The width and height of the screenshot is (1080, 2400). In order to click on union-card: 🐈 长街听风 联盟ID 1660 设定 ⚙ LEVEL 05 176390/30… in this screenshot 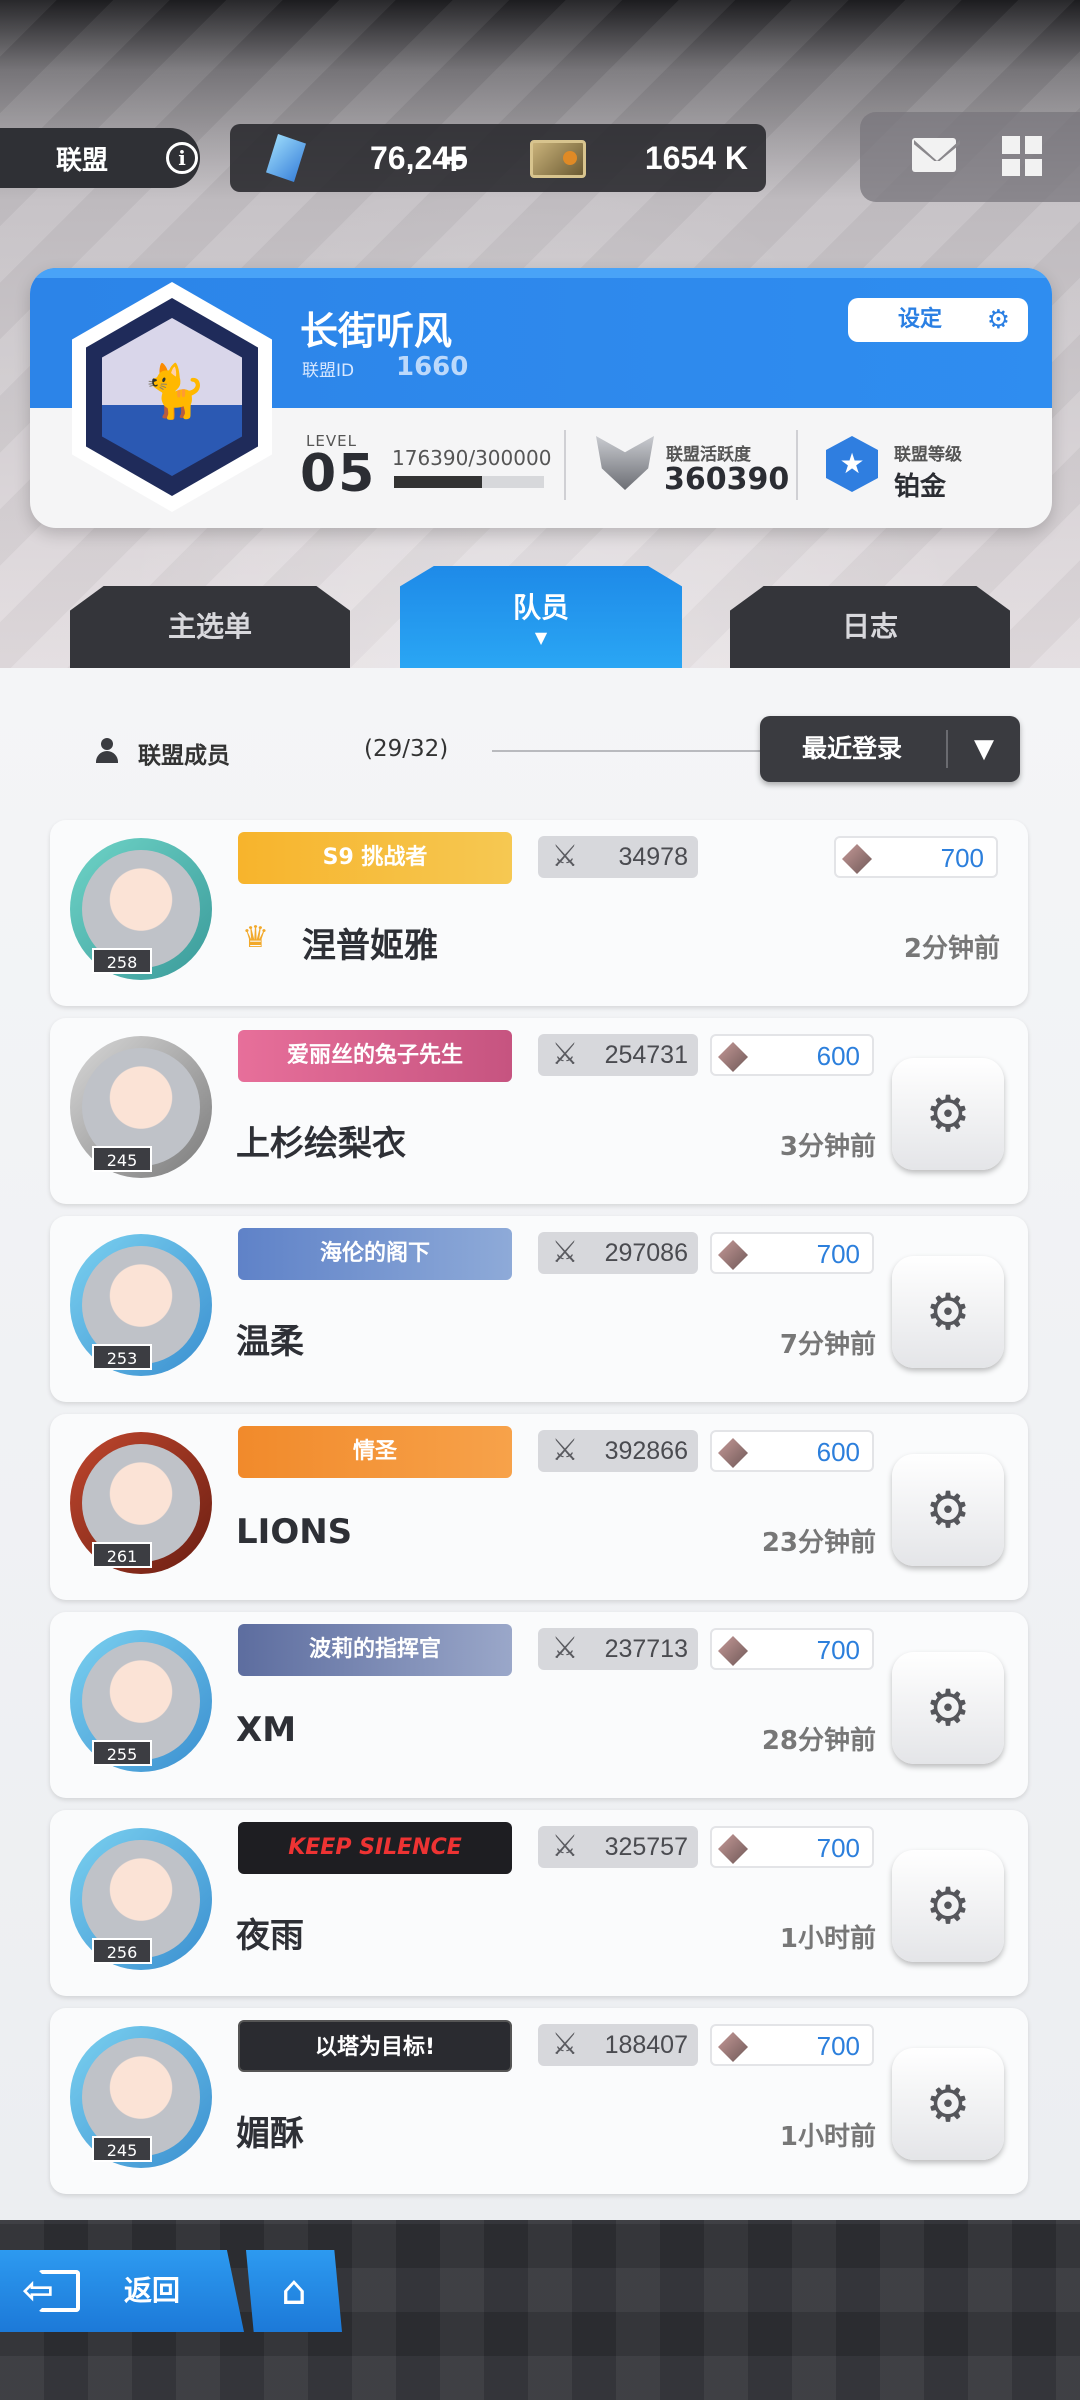, I will do `click(541, 398)`.